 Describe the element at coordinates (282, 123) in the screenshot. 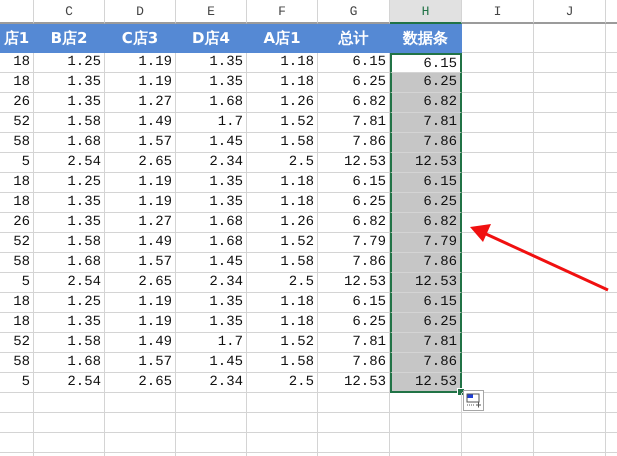

I see `table-cell: 1.52` at that location.